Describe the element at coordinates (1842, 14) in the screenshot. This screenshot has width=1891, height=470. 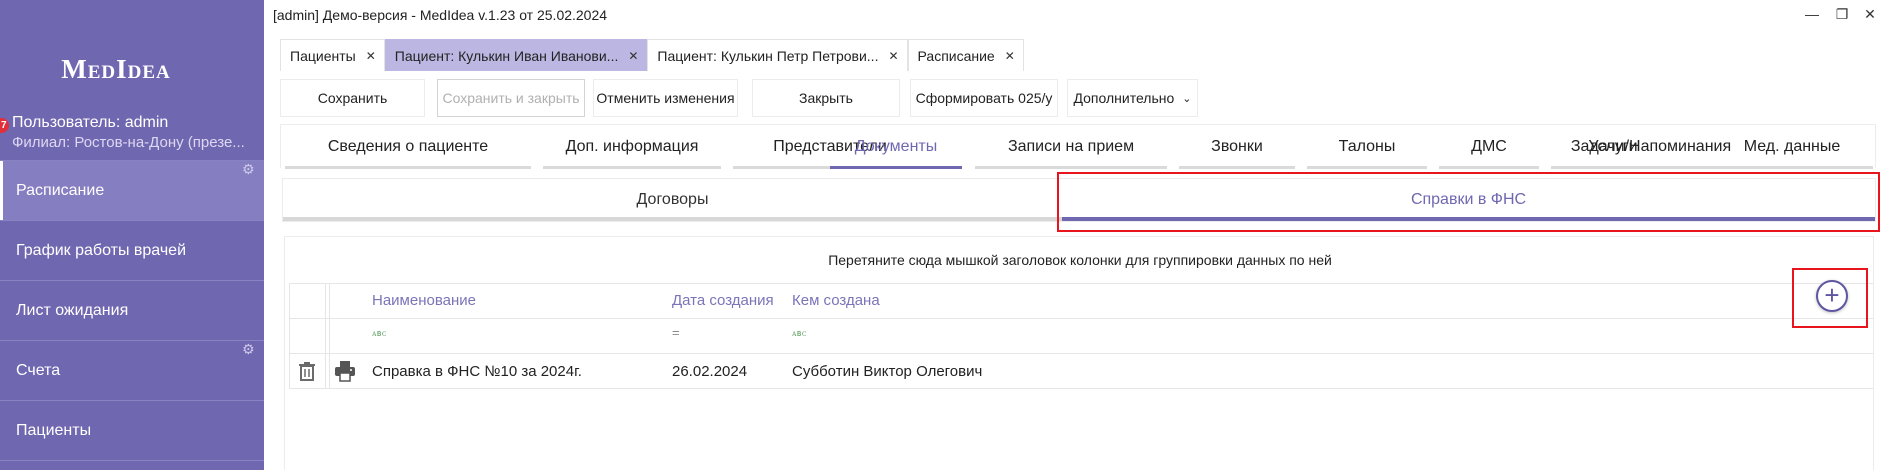
I see `maximize-button: ❐` at that location.